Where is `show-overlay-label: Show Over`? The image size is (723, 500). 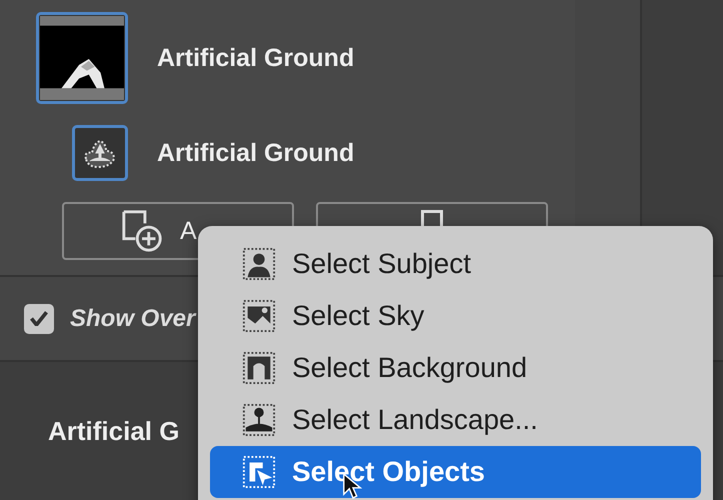
show-overlay-label: Show Over is located at coordinates (133, 318).